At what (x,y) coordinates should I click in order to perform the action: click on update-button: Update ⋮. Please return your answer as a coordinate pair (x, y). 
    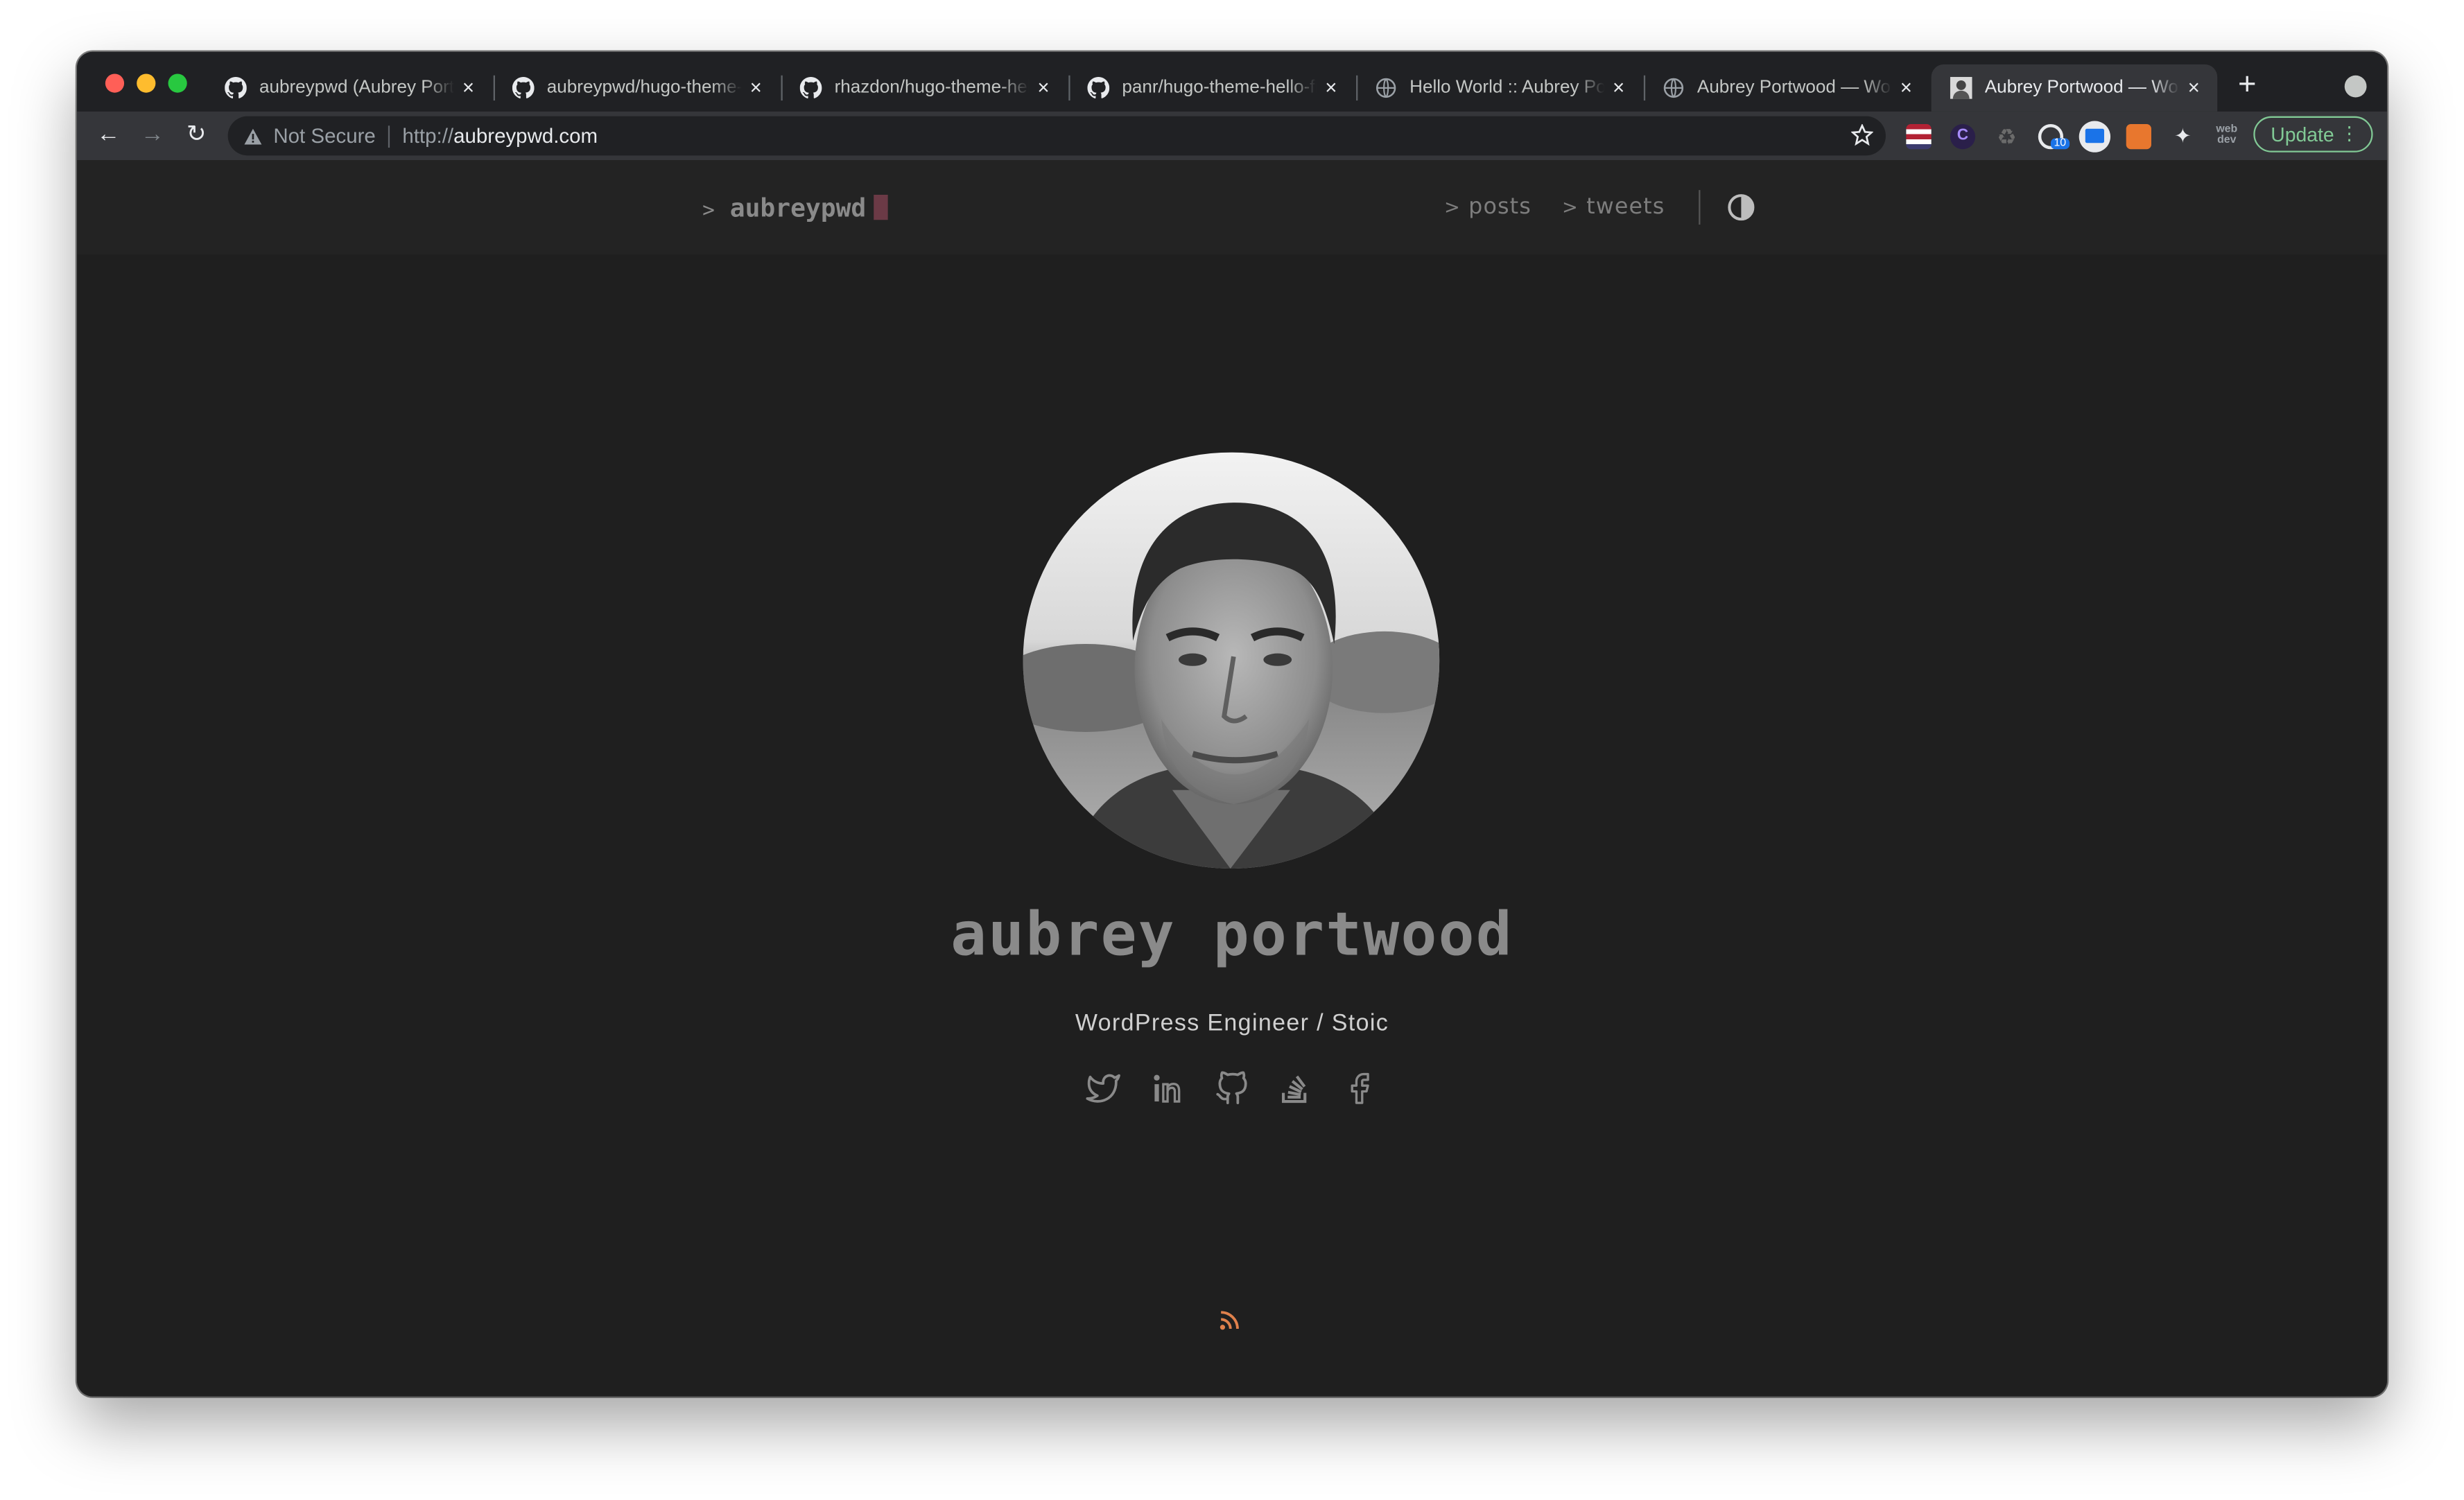
    Looking at the image, I should click on (2313, 134).